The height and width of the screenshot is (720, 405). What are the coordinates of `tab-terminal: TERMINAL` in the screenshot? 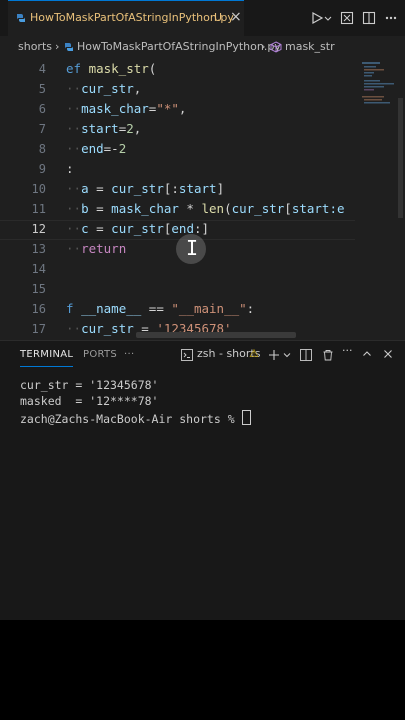 It's located at (47, 358).